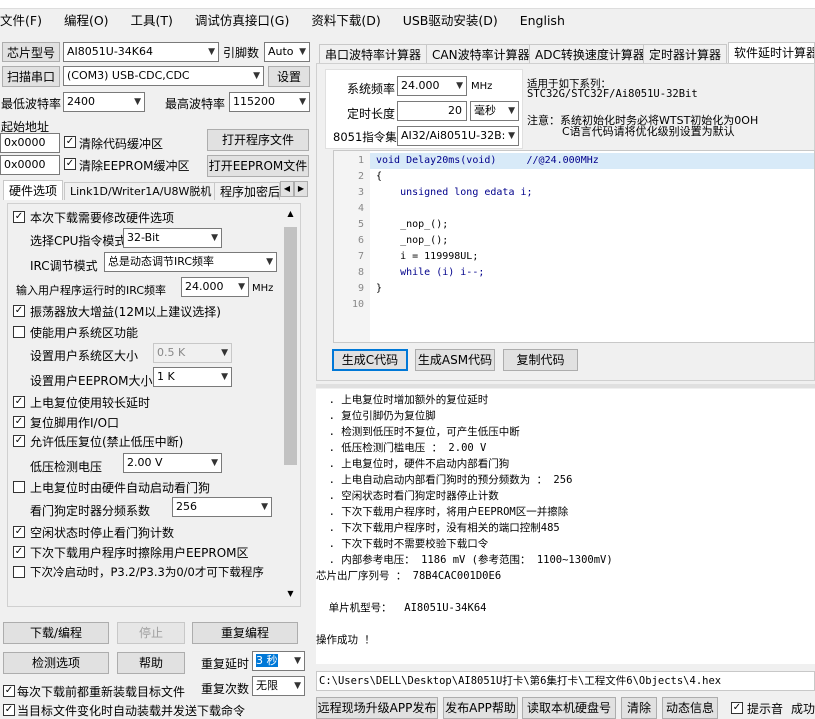 The height and width of the screenshot is (719, 815). I want to click on low-voltage-select: 2.00 V ▼, so click(172, 463).